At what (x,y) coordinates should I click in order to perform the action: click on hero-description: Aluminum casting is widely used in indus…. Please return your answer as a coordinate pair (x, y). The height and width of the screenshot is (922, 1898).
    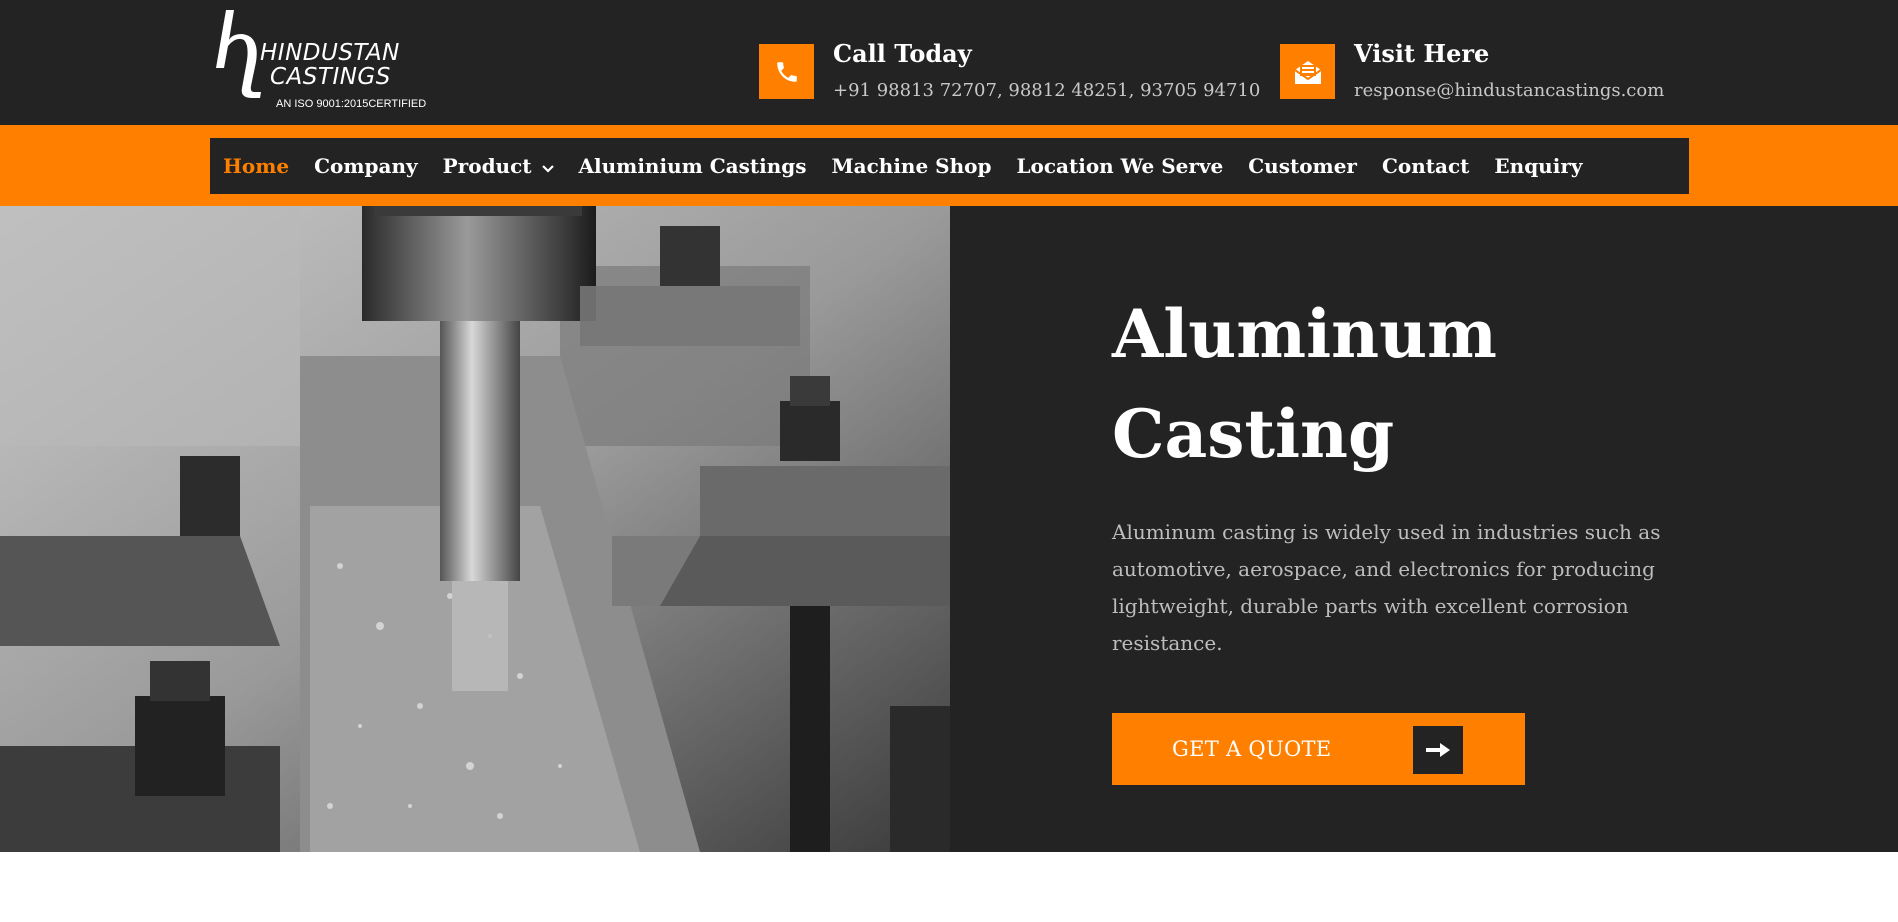
    Looking at the image, I should click on (1386, 587).